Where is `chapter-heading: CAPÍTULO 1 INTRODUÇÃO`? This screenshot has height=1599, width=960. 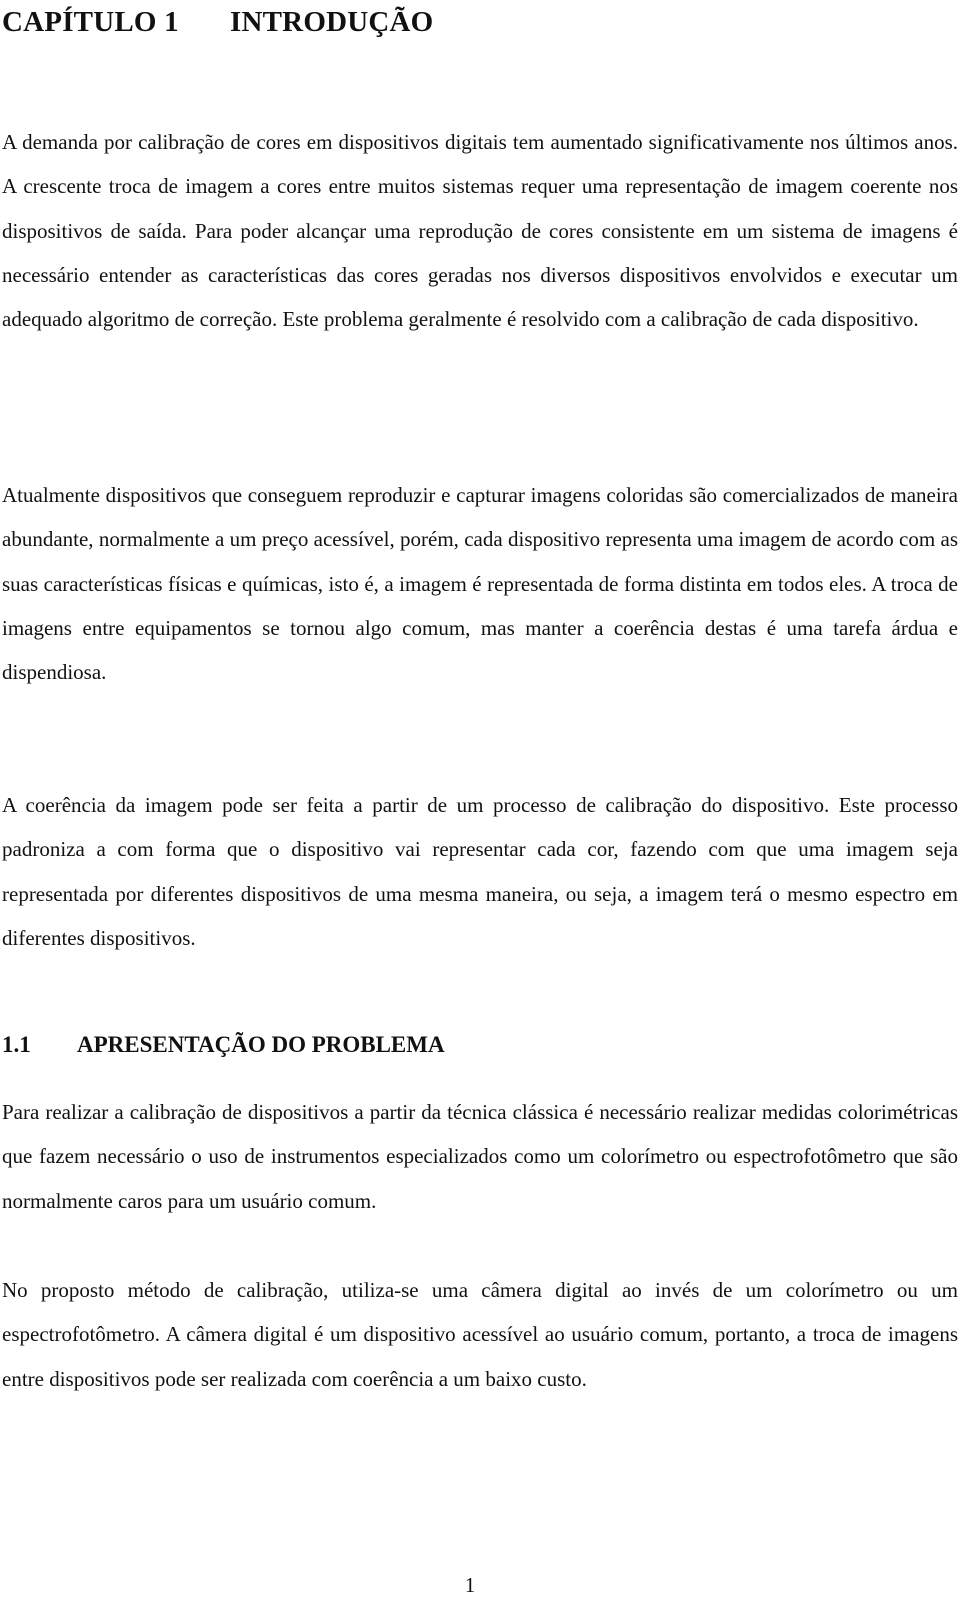
chapter-heading: CAPÍTULO 1 INTRODUÇÃO is located at coordinates (217, 22).